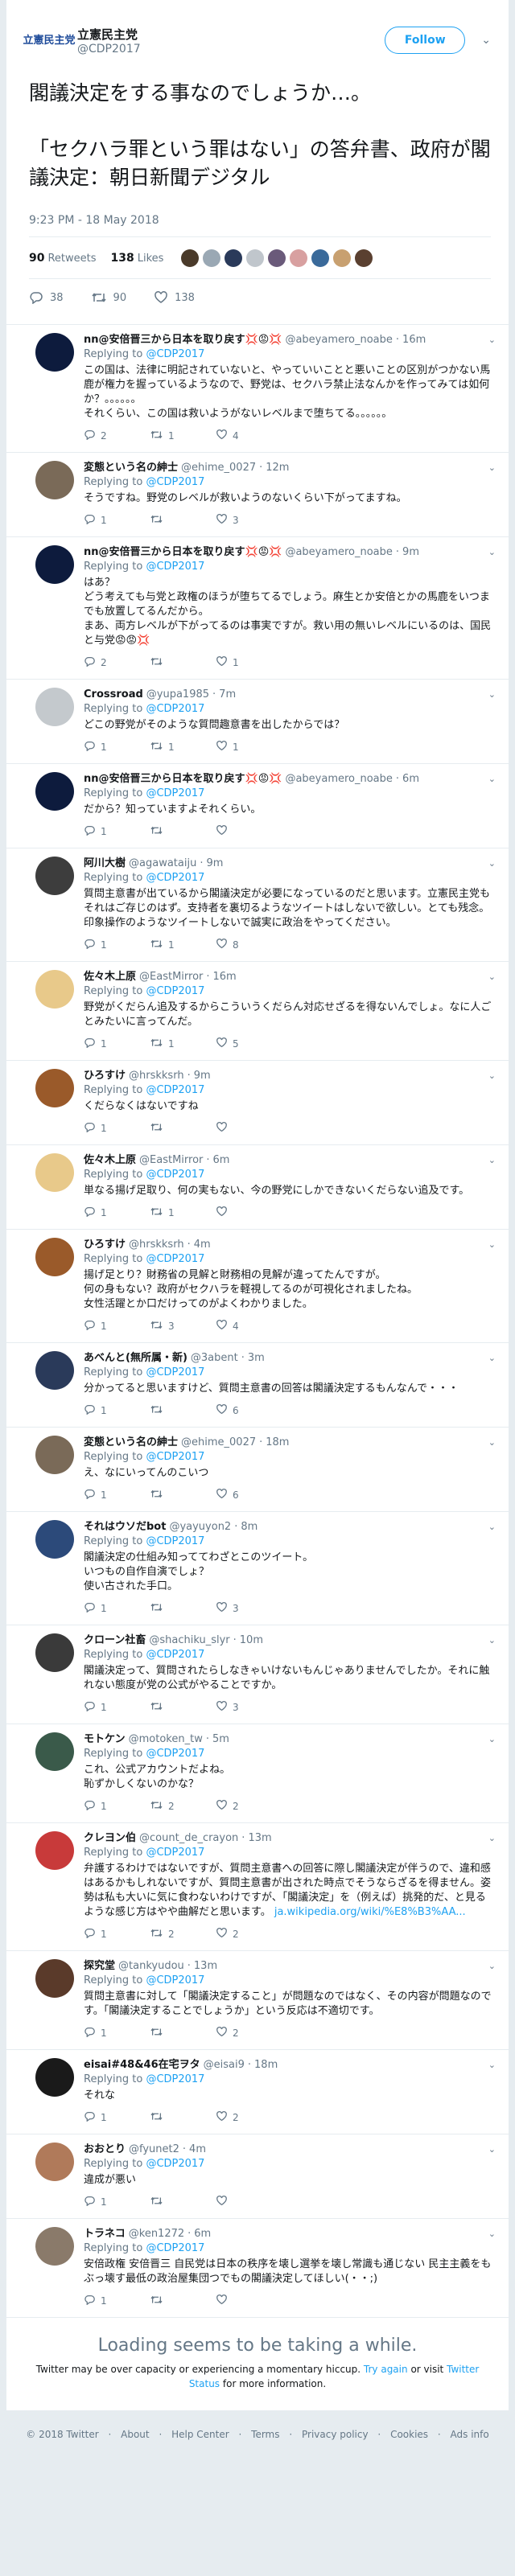  I want to click on reply-timestamp: 6m, so click(221, 1160).